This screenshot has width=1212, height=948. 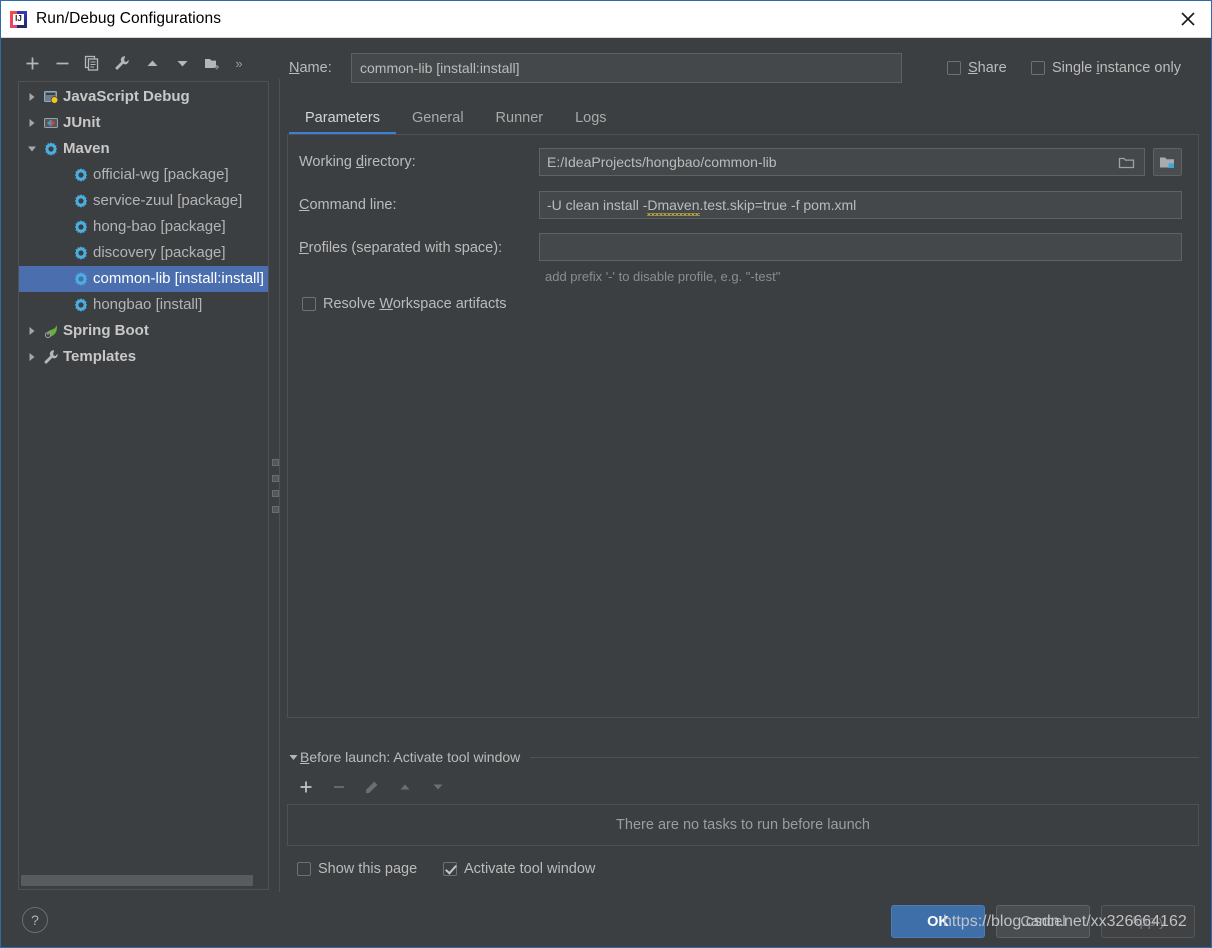 I want to click on tree-item-hongbao: hongbao [install], so click(x=143, y=305).